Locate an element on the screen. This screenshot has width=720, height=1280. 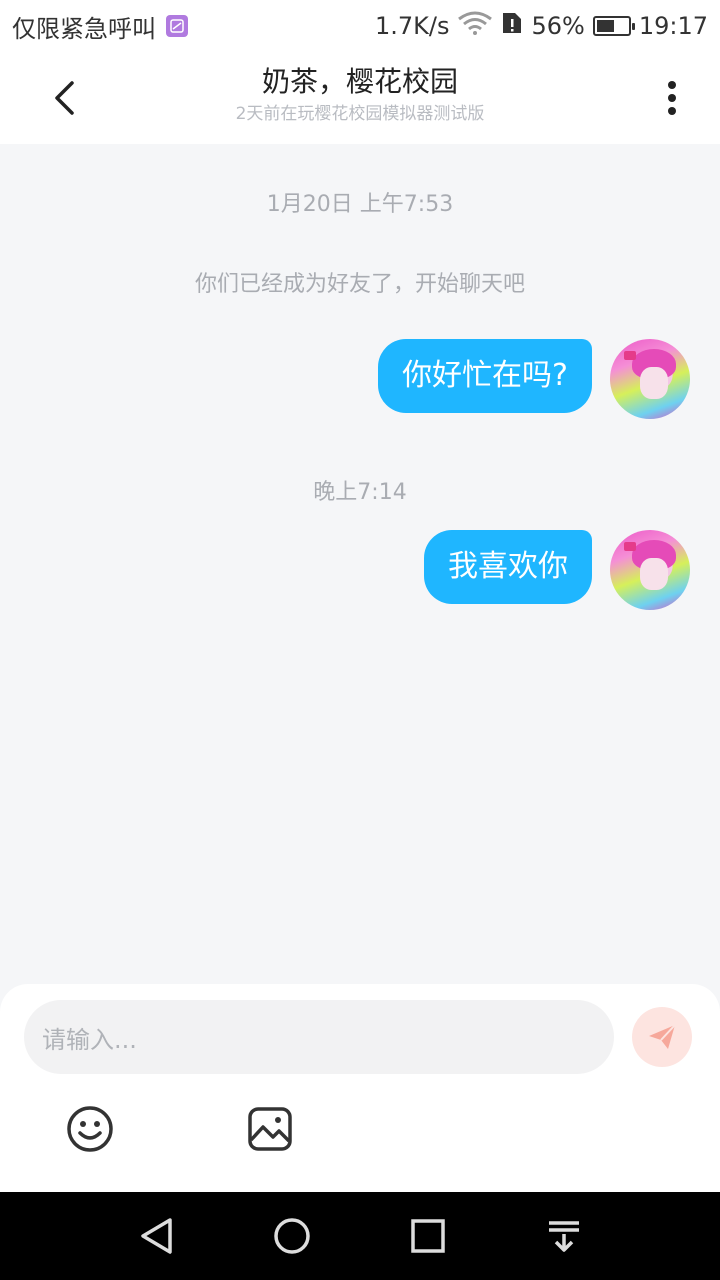
send-icon is located at coordinates (662, 1036).